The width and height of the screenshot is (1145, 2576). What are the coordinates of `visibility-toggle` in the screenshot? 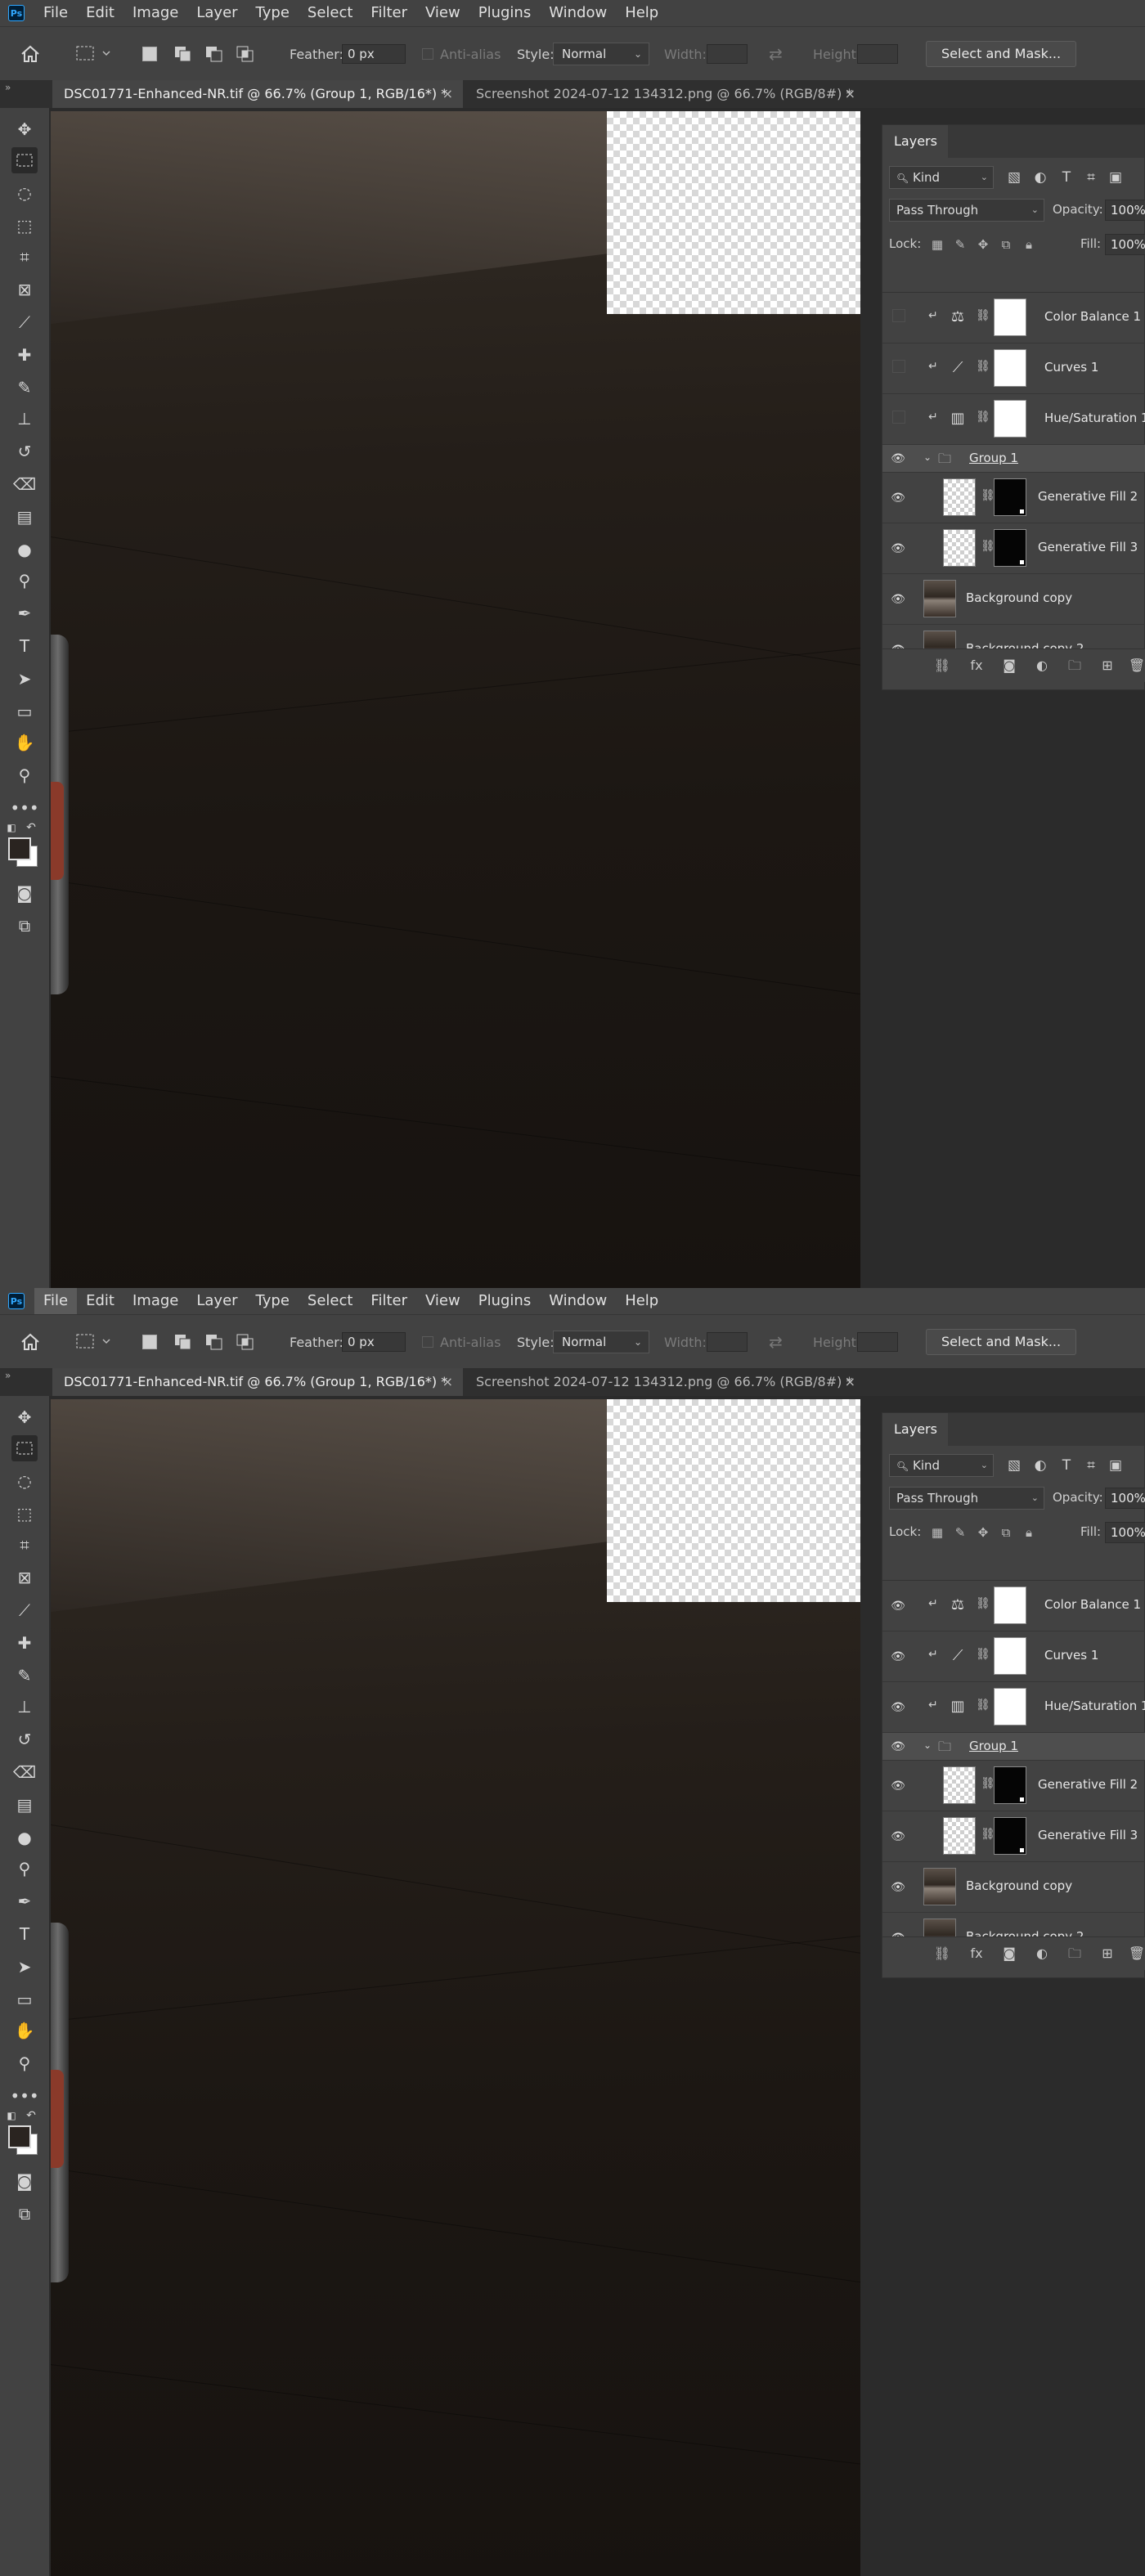 It's located at (898, 417).